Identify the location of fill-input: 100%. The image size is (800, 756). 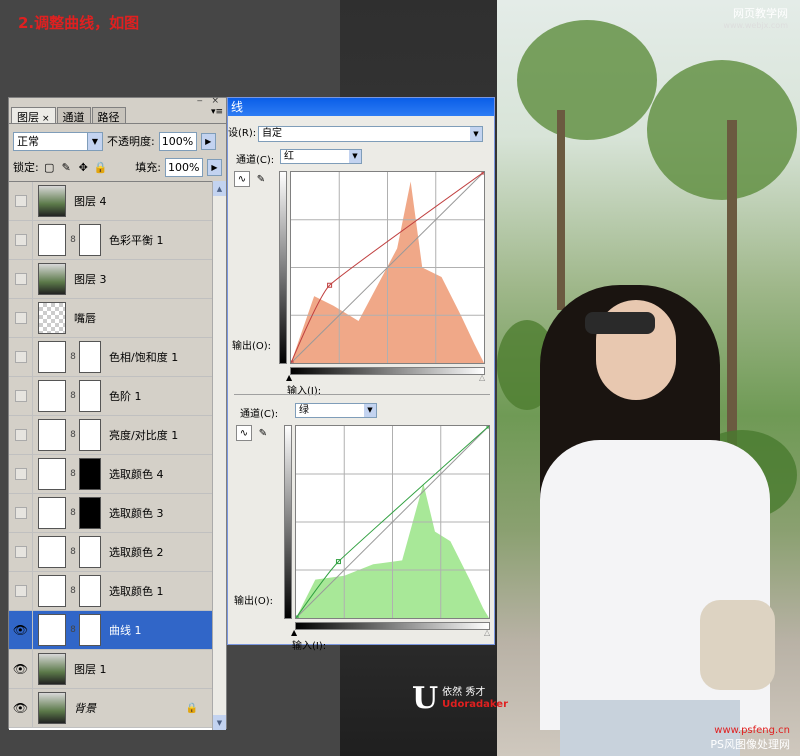
(184, 167).